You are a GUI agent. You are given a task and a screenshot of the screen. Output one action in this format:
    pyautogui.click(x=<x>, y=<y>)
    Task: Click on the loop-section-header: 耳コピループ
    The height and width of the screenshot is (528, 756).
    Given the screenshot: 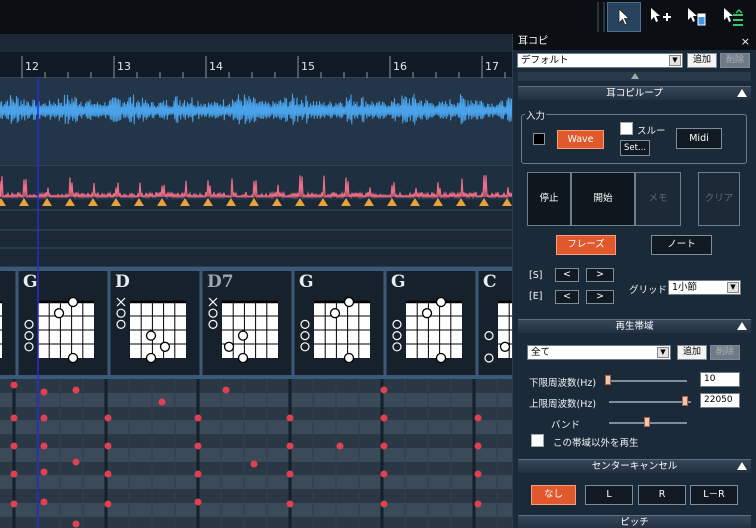 What is the action you would take?
    pyautogui.click(x=634, y=93)
    